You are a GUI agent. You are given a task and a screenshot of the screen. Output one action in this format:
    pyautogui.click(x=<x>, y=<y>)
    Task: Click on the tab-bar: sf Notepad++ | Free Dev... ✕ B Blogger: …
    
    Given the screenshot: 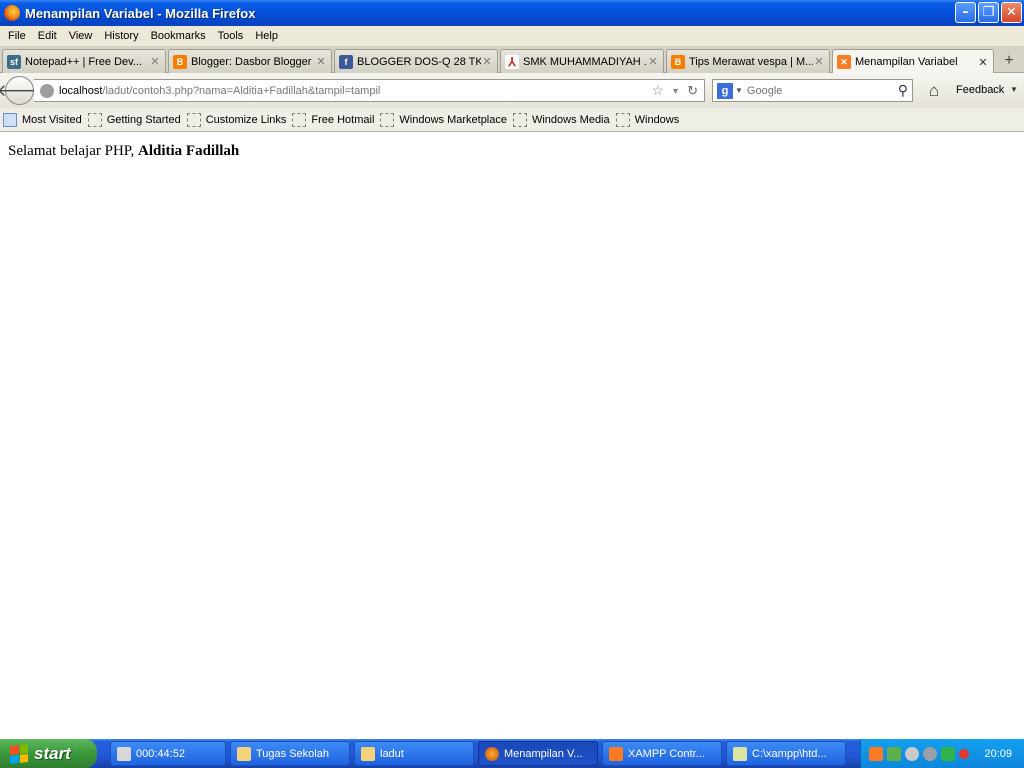 What is the action you would take?
    pyautogui.click(x=512, y=60)
    